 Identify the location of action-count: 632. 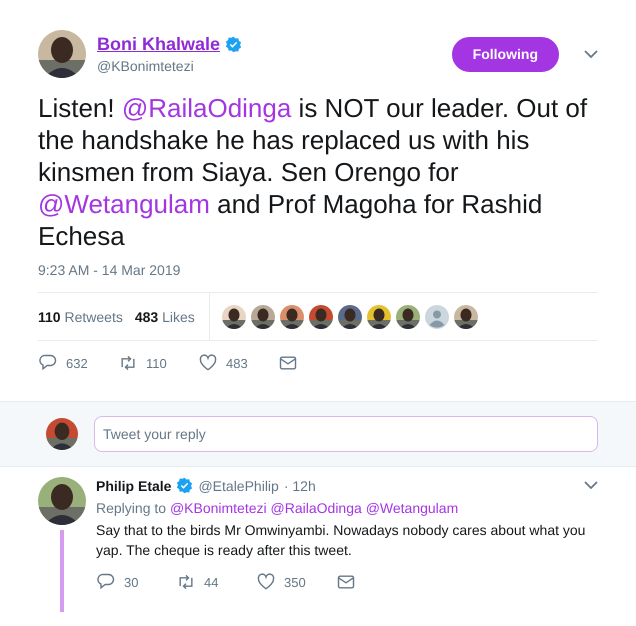
(77, 363).